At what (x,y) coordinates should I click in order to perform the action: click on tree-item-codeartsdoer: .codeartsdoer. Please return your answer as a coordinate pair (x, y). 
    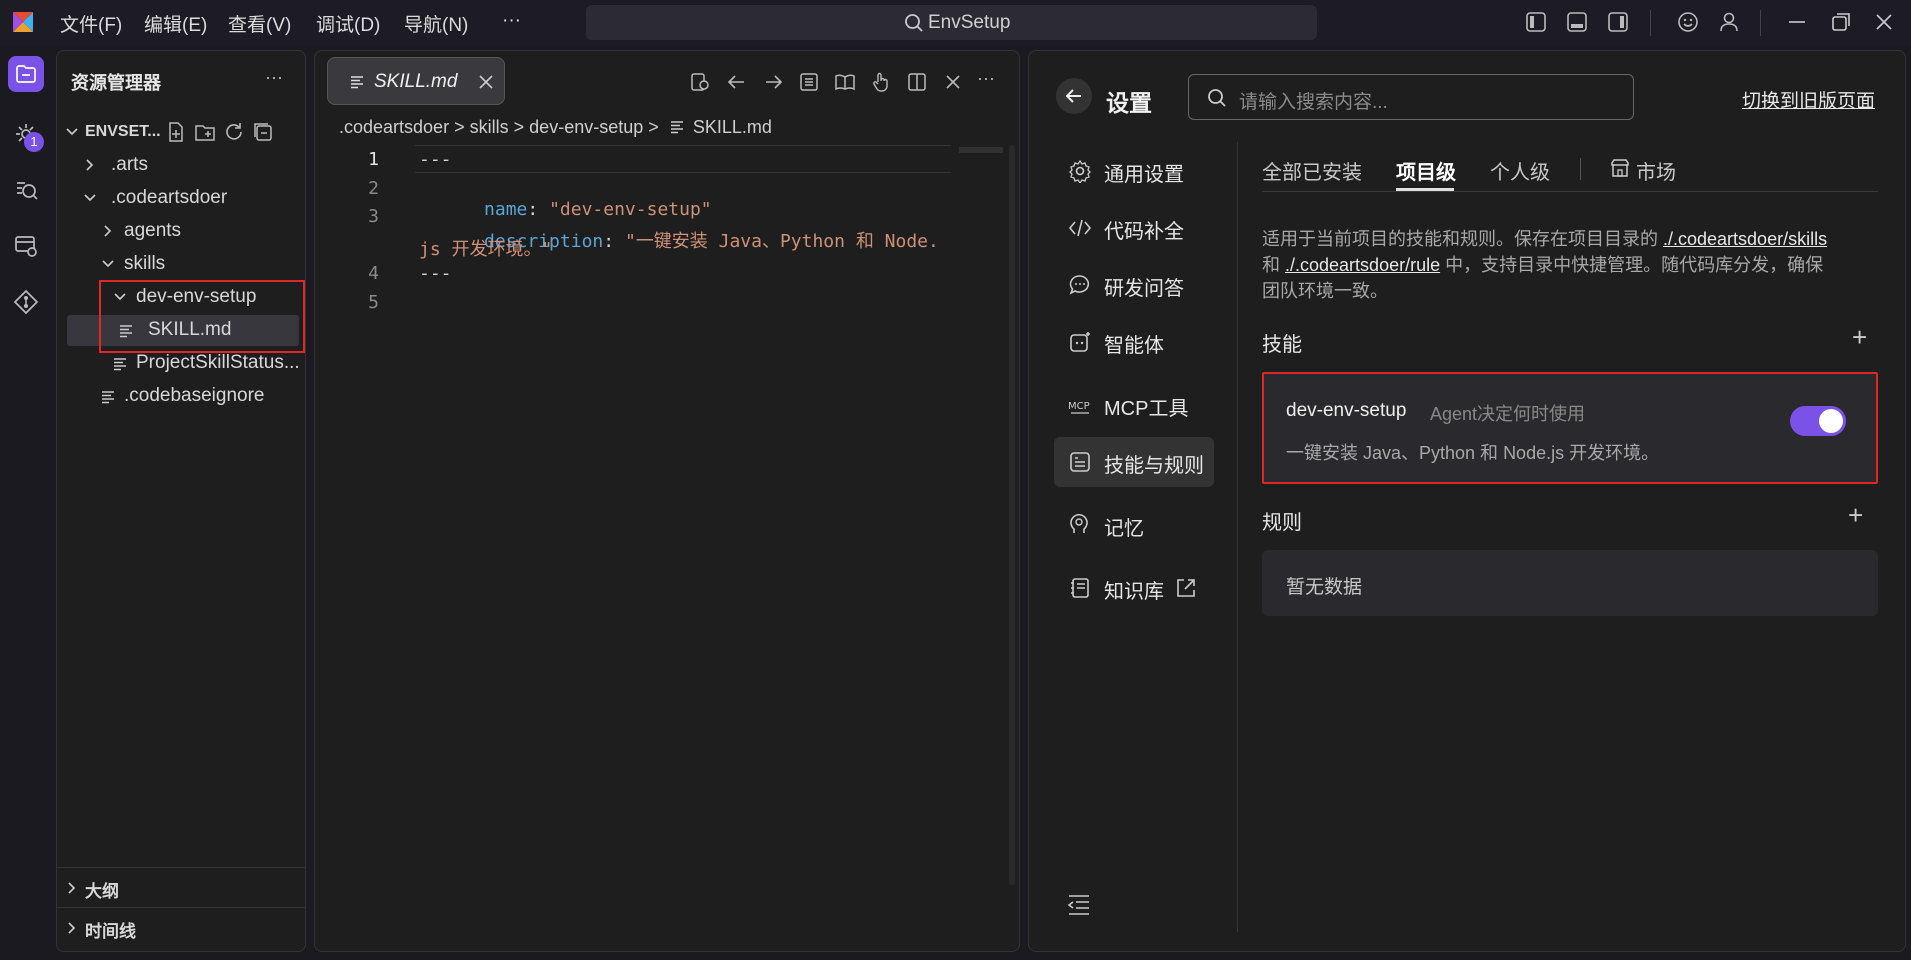
    Looking at the image, I should click on (178, 198).